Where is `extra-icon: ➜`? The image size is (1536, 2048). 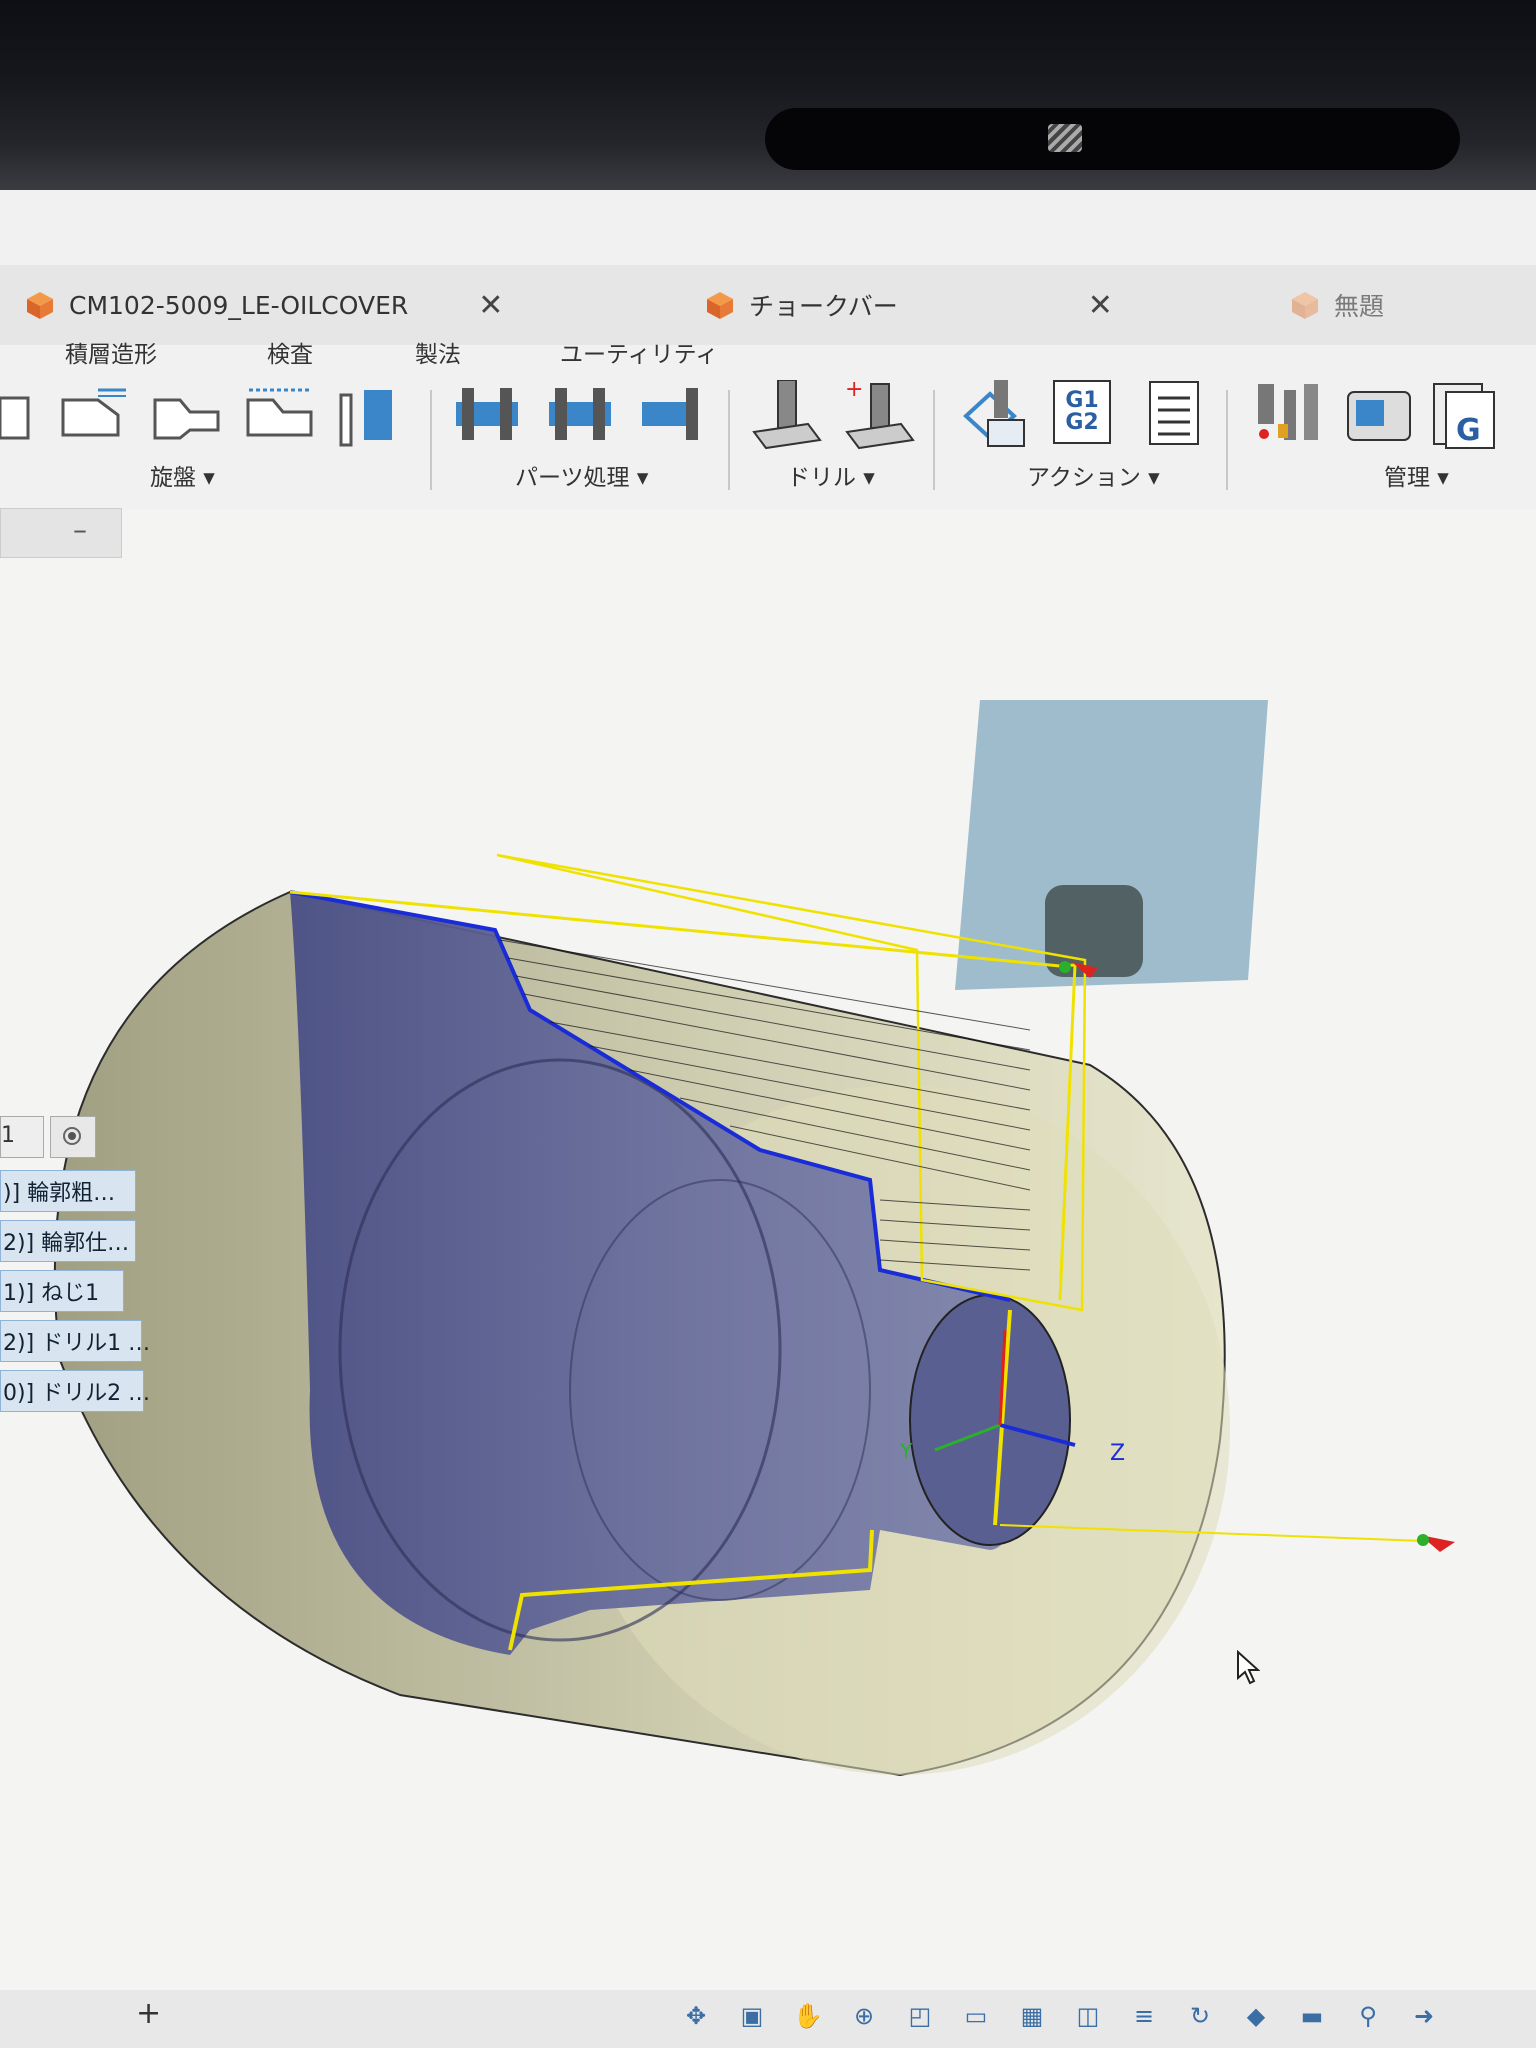 extra-icon: ➜ is located at coordinates (1424, 2016).